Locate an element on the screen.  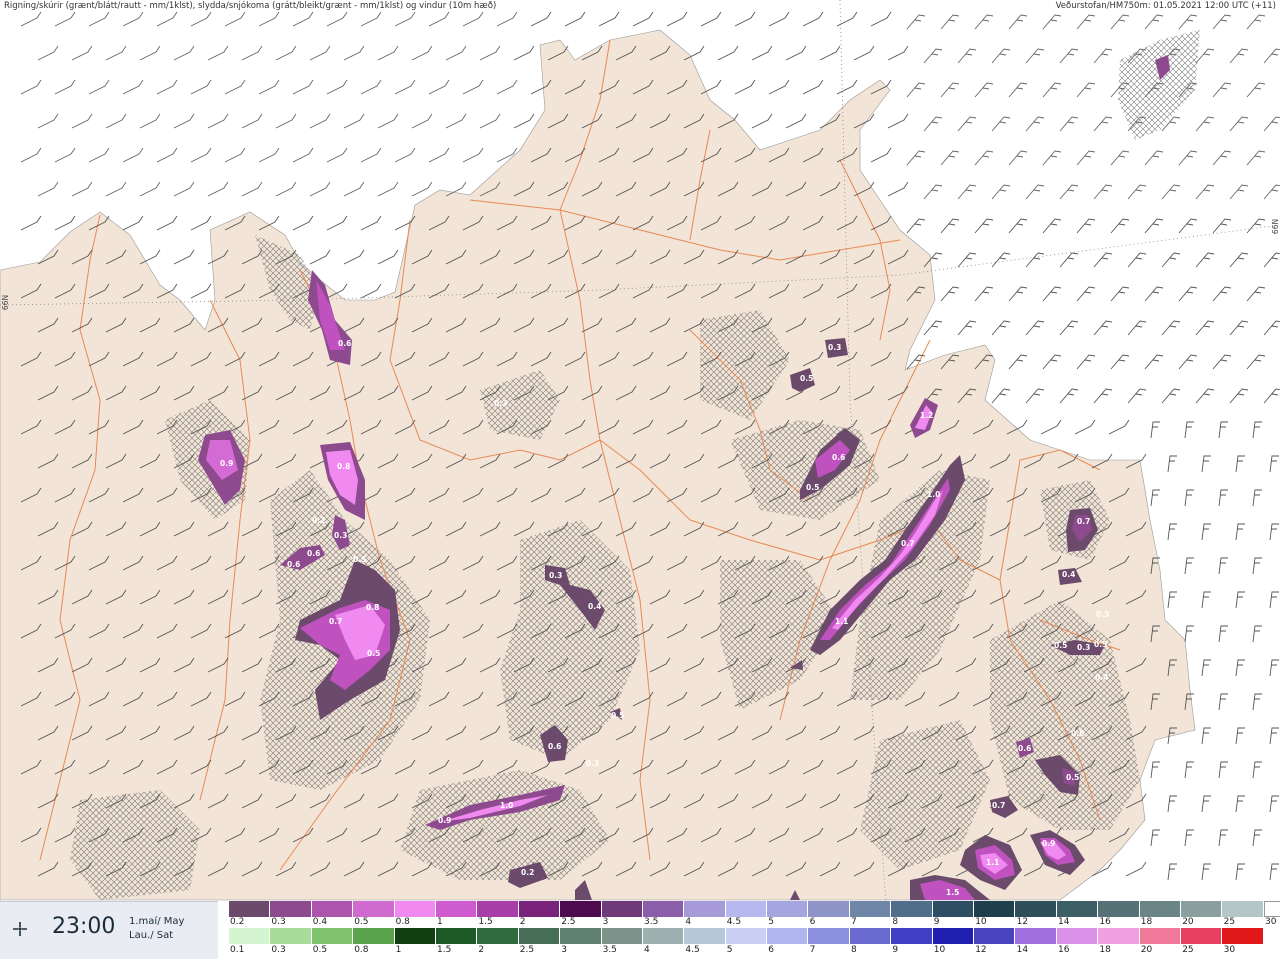
time-step-icon is located at coordinates (20, 929).